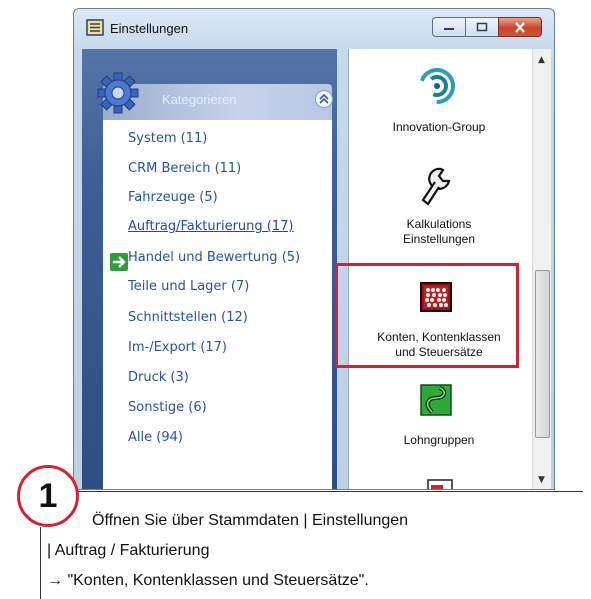 This screenshot has height=599, width=591. I want to click on module-lohngruppen-label: Lohngruppen, so click(439, 440).